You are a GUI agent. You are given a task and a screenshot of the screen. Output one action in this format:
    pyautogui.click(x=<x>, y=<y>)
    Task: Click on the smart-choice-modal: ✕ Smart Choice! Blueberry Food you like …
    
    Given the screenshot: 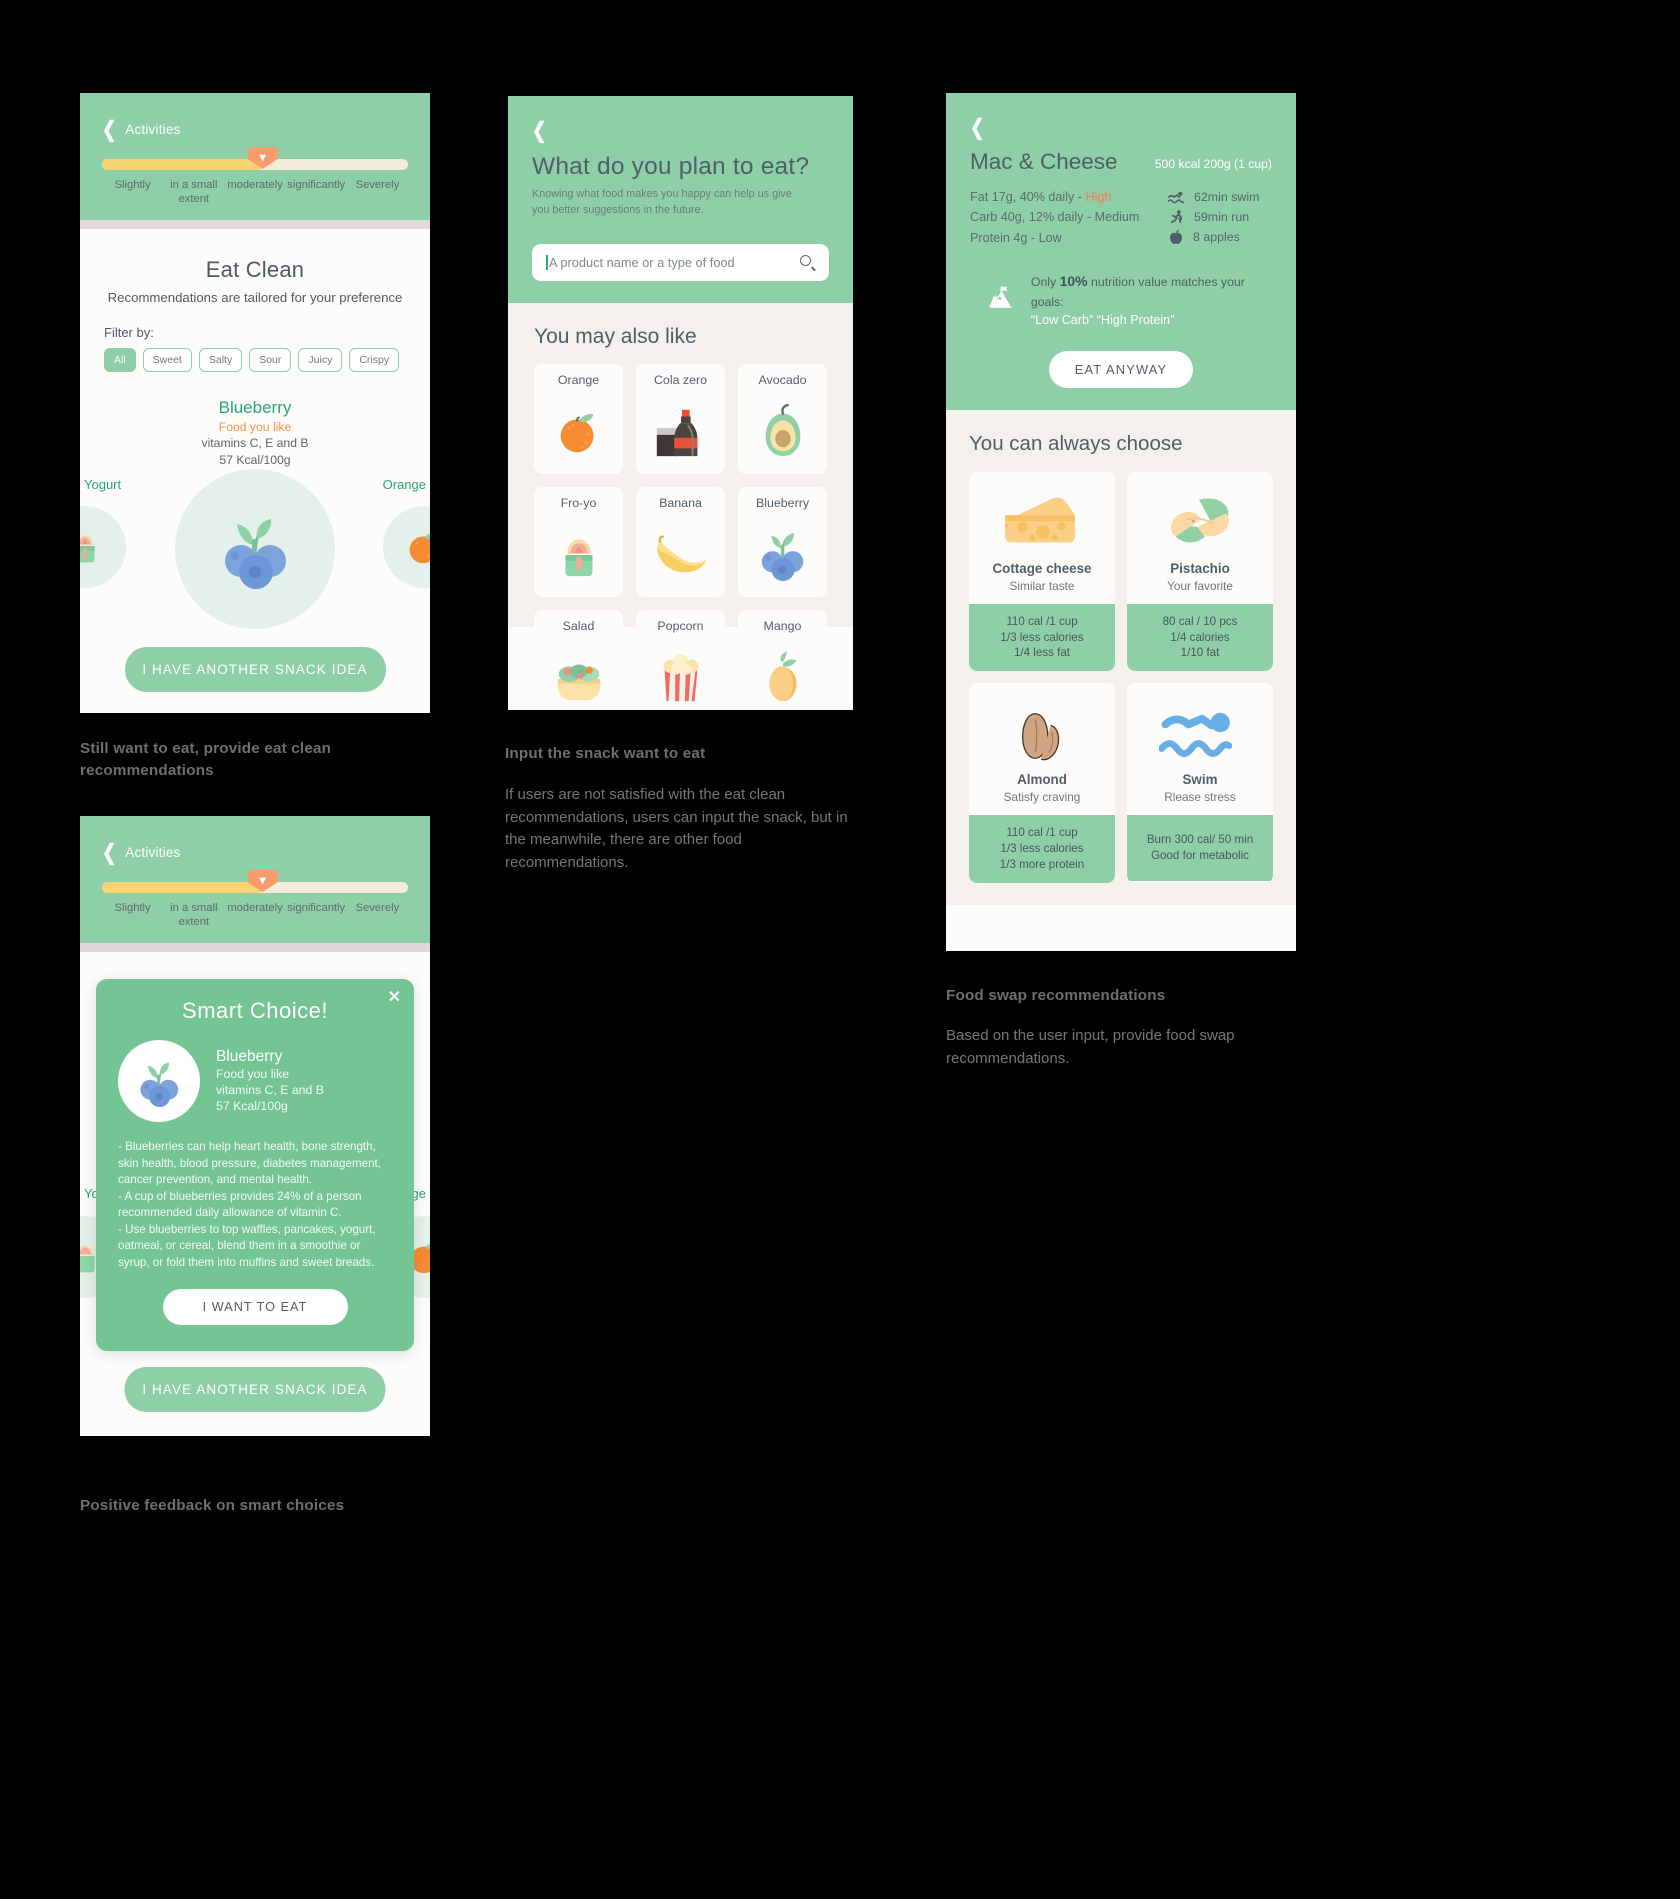 What is the action you would take?
    pyautogui.click(x=255, y=1165)
    